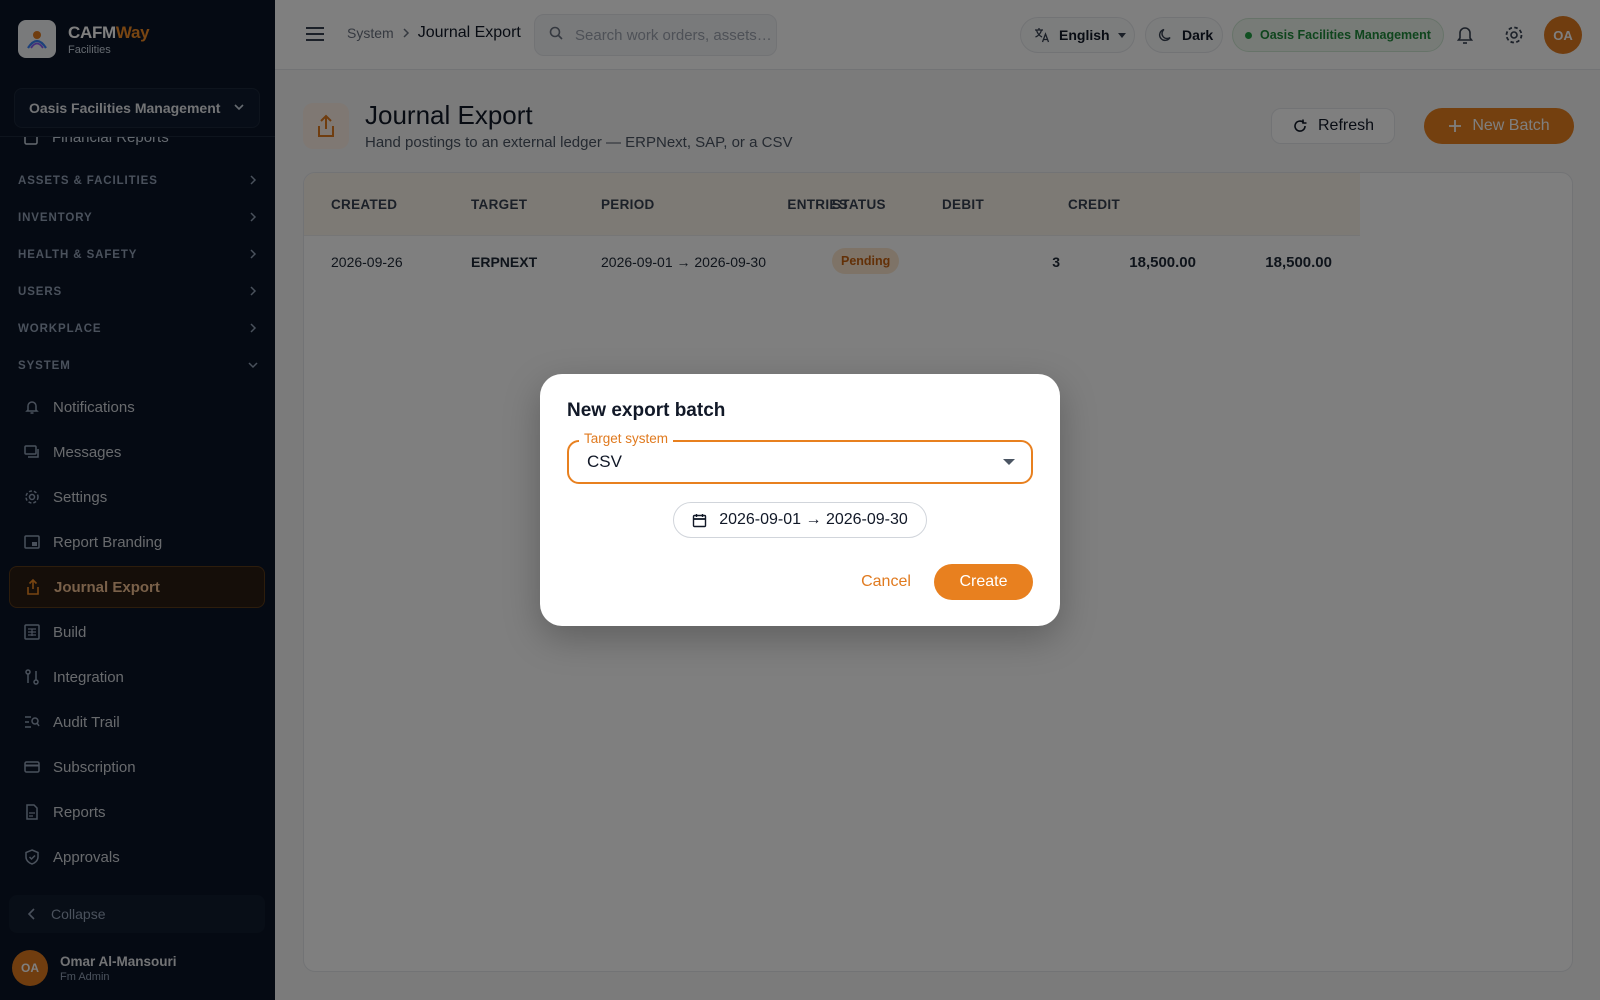 The image size is (1600, 1000). What do you see at coordinates (813, 519) in the screenshot?
I see `date-range-value: 2026-09-01 → 2026-09-30` at bounding box center [813, 519].